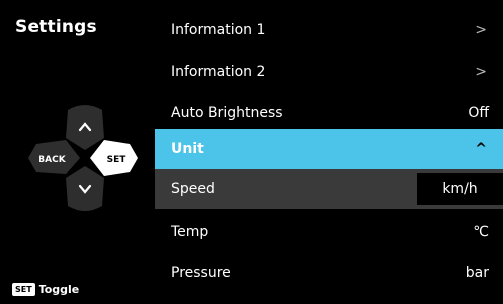  What do you see at coordinates (329, 149) in the screenshot?
I see `unit-section-header: Unit ^` at bounding box center [329, 149].